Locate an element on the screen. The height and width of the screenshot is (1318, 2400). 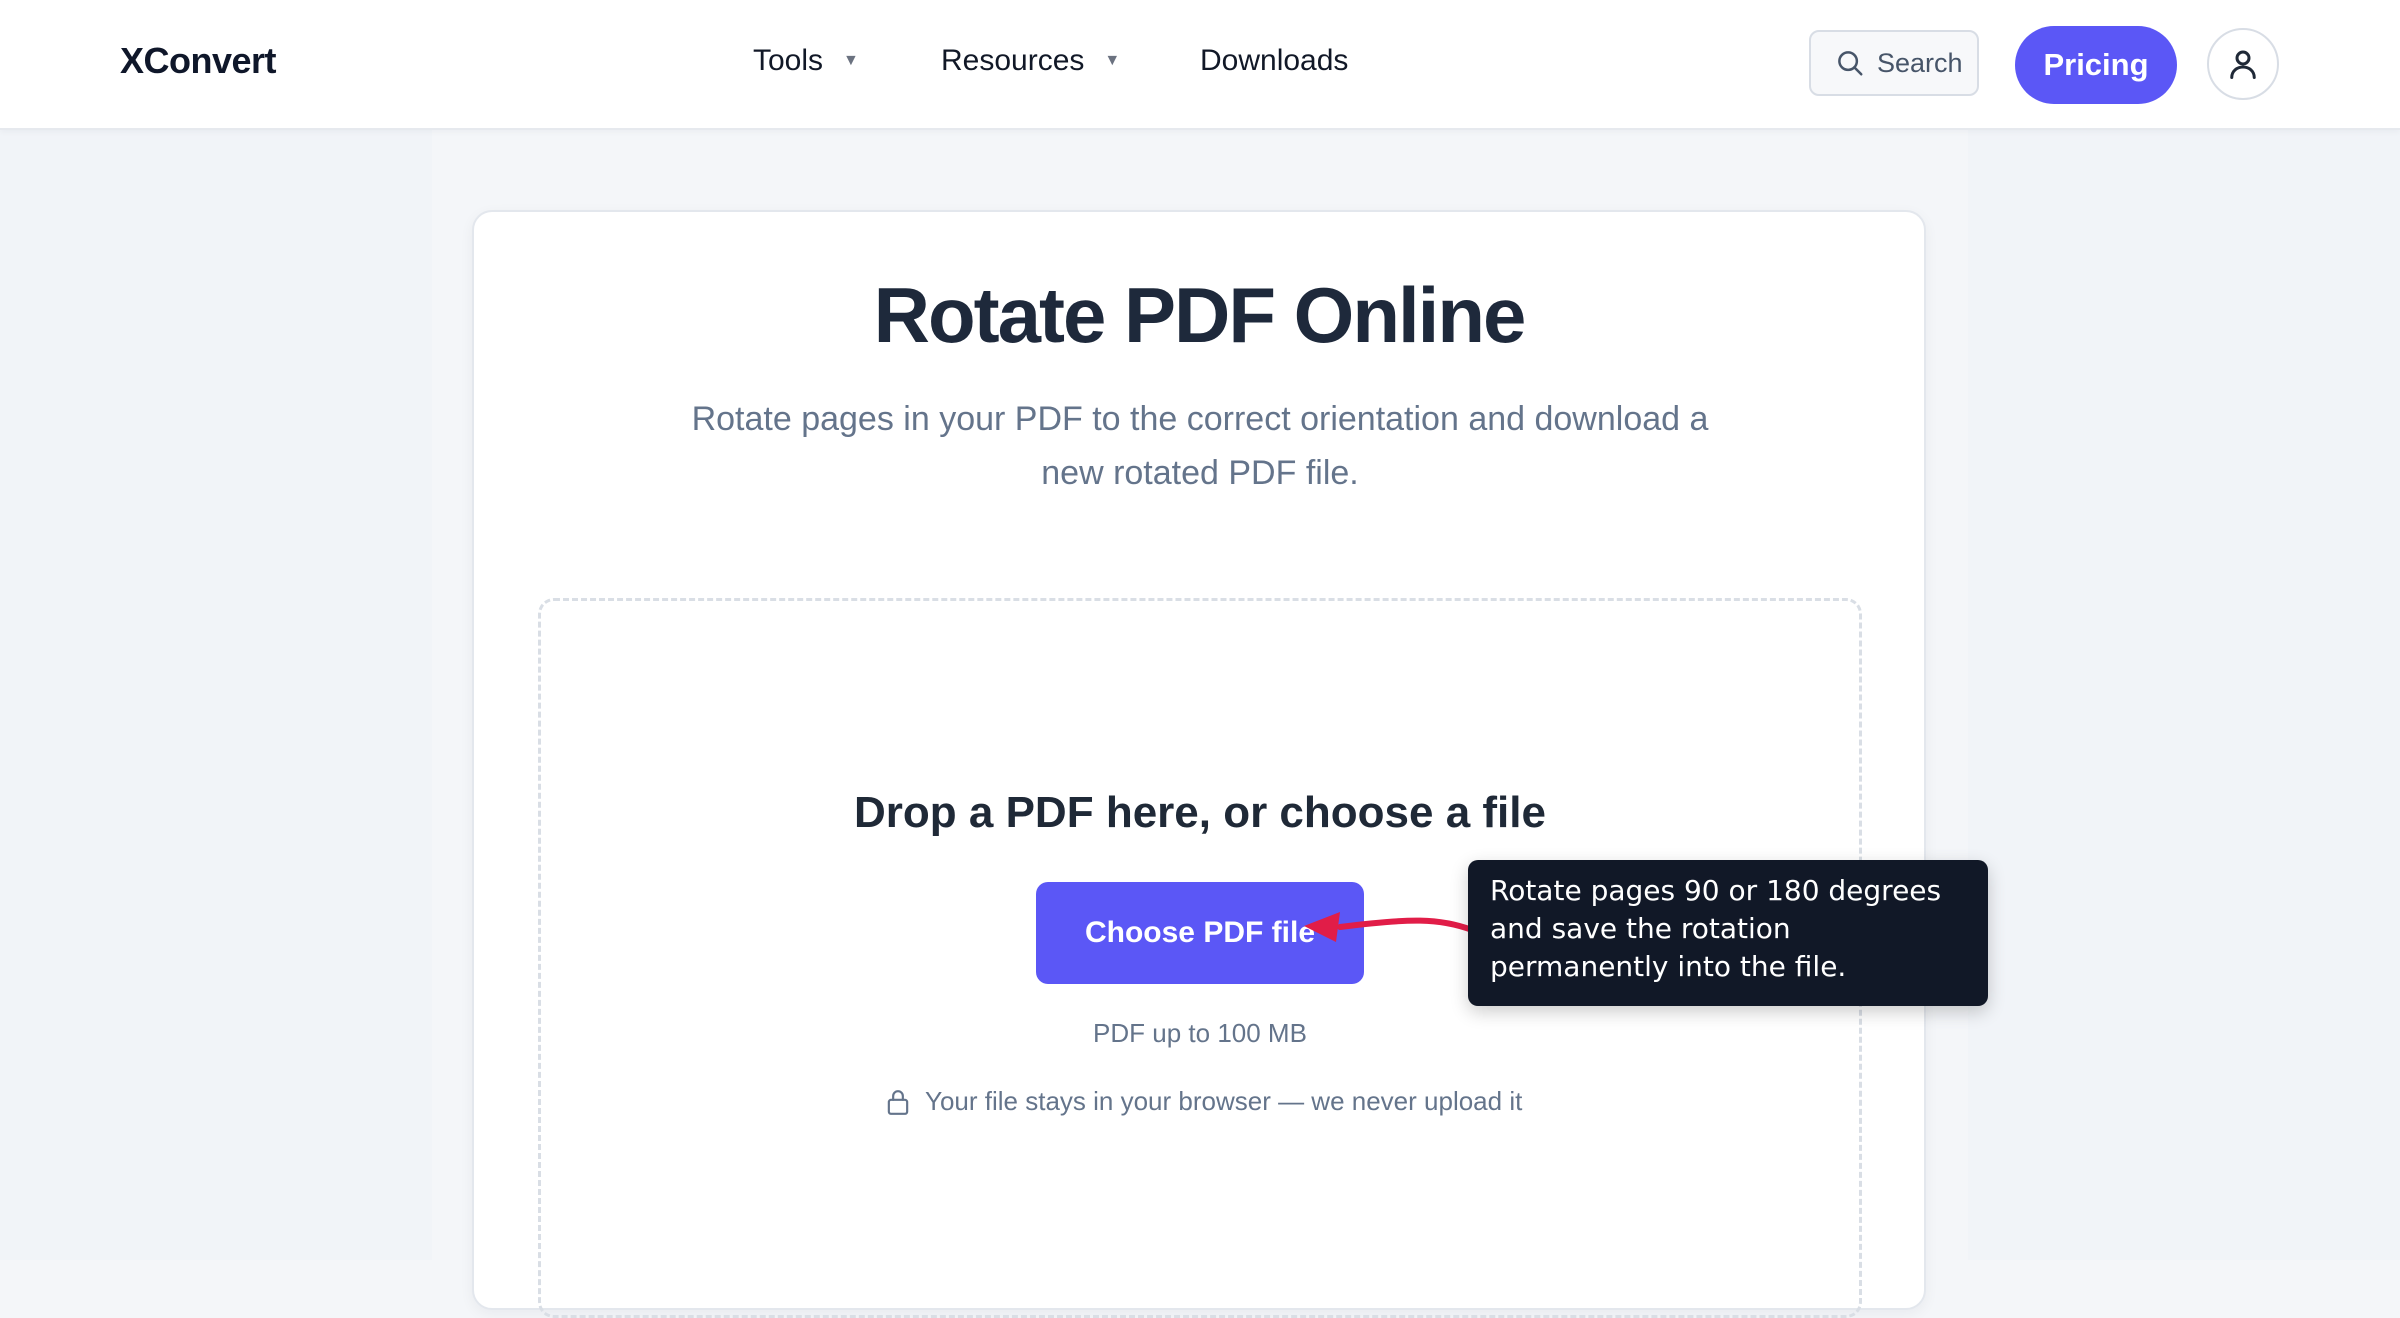
user-icon is located at coordinates (2243, 64).